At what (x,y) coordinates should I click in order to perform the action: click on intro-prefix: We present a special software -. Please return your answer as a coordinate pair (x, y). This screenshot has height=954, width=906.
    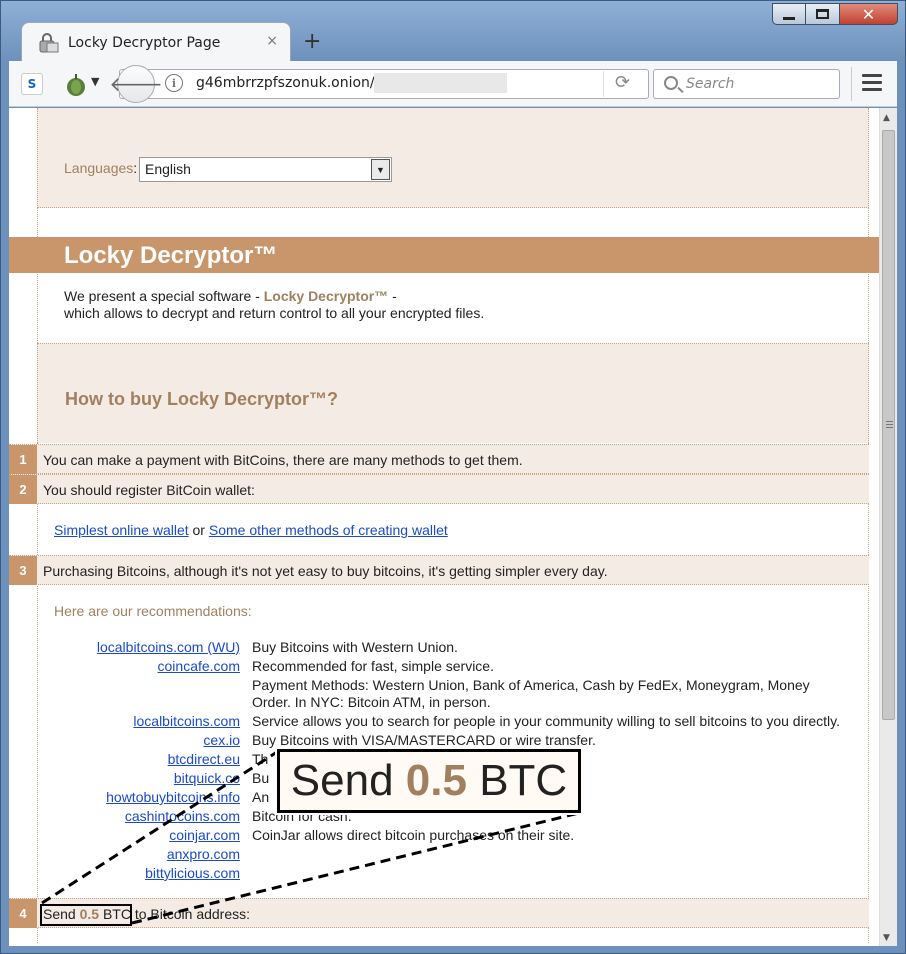
    Looking at the image, I should click on (164, 296).